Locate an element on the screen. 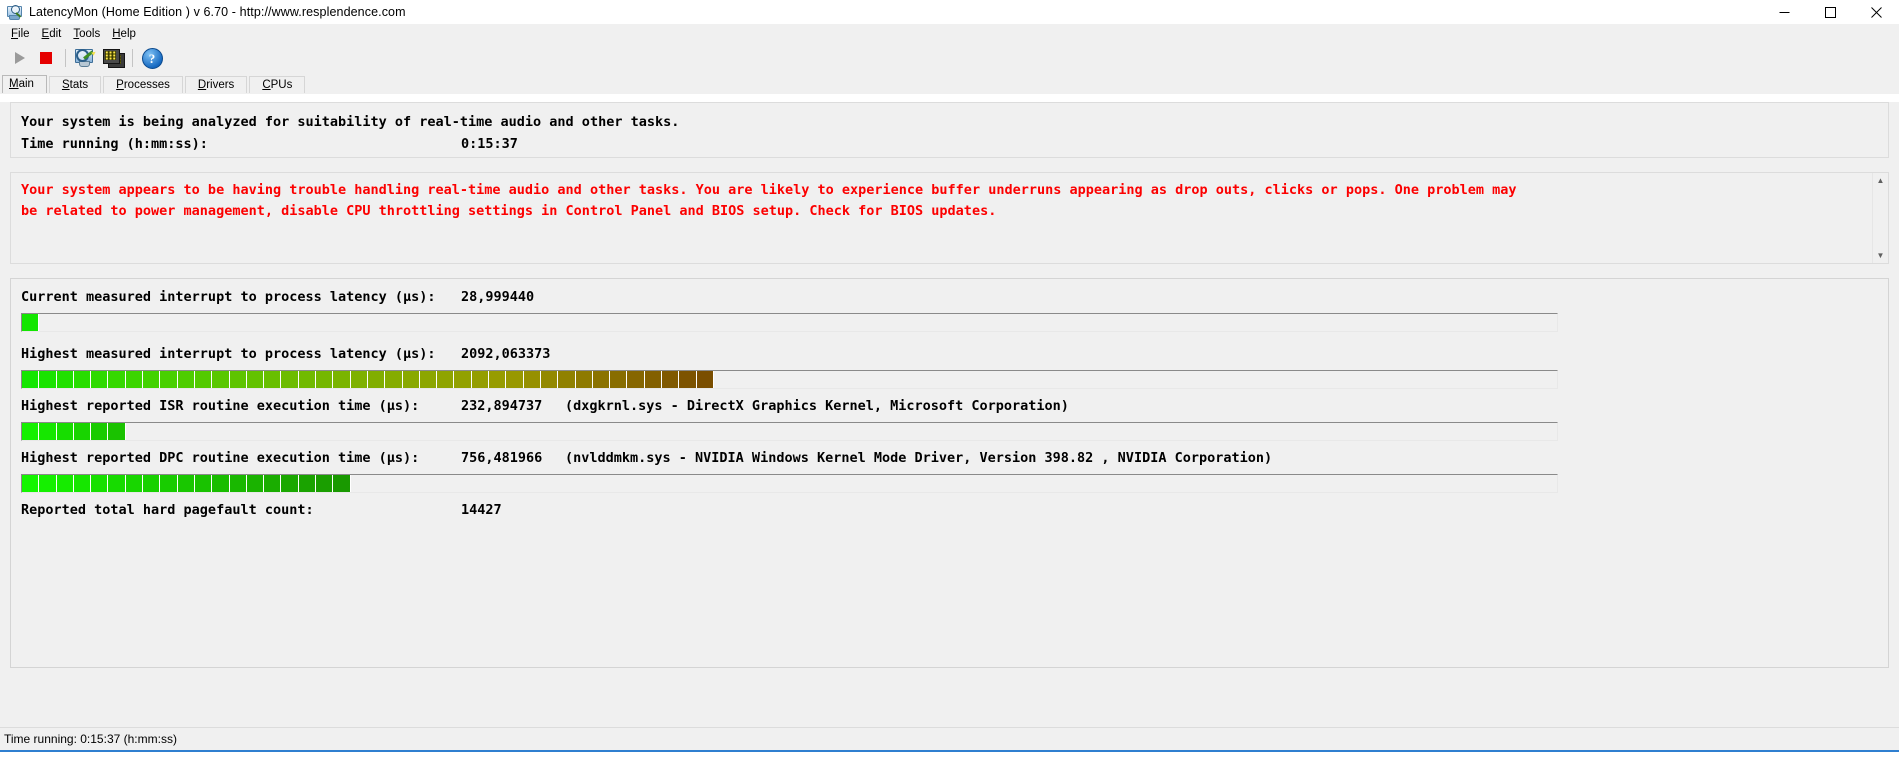 Image resolution: width=1899 pixels, height=757 pixels. scroll-down-icon: ▼ is located at coordinates (1880, 255).